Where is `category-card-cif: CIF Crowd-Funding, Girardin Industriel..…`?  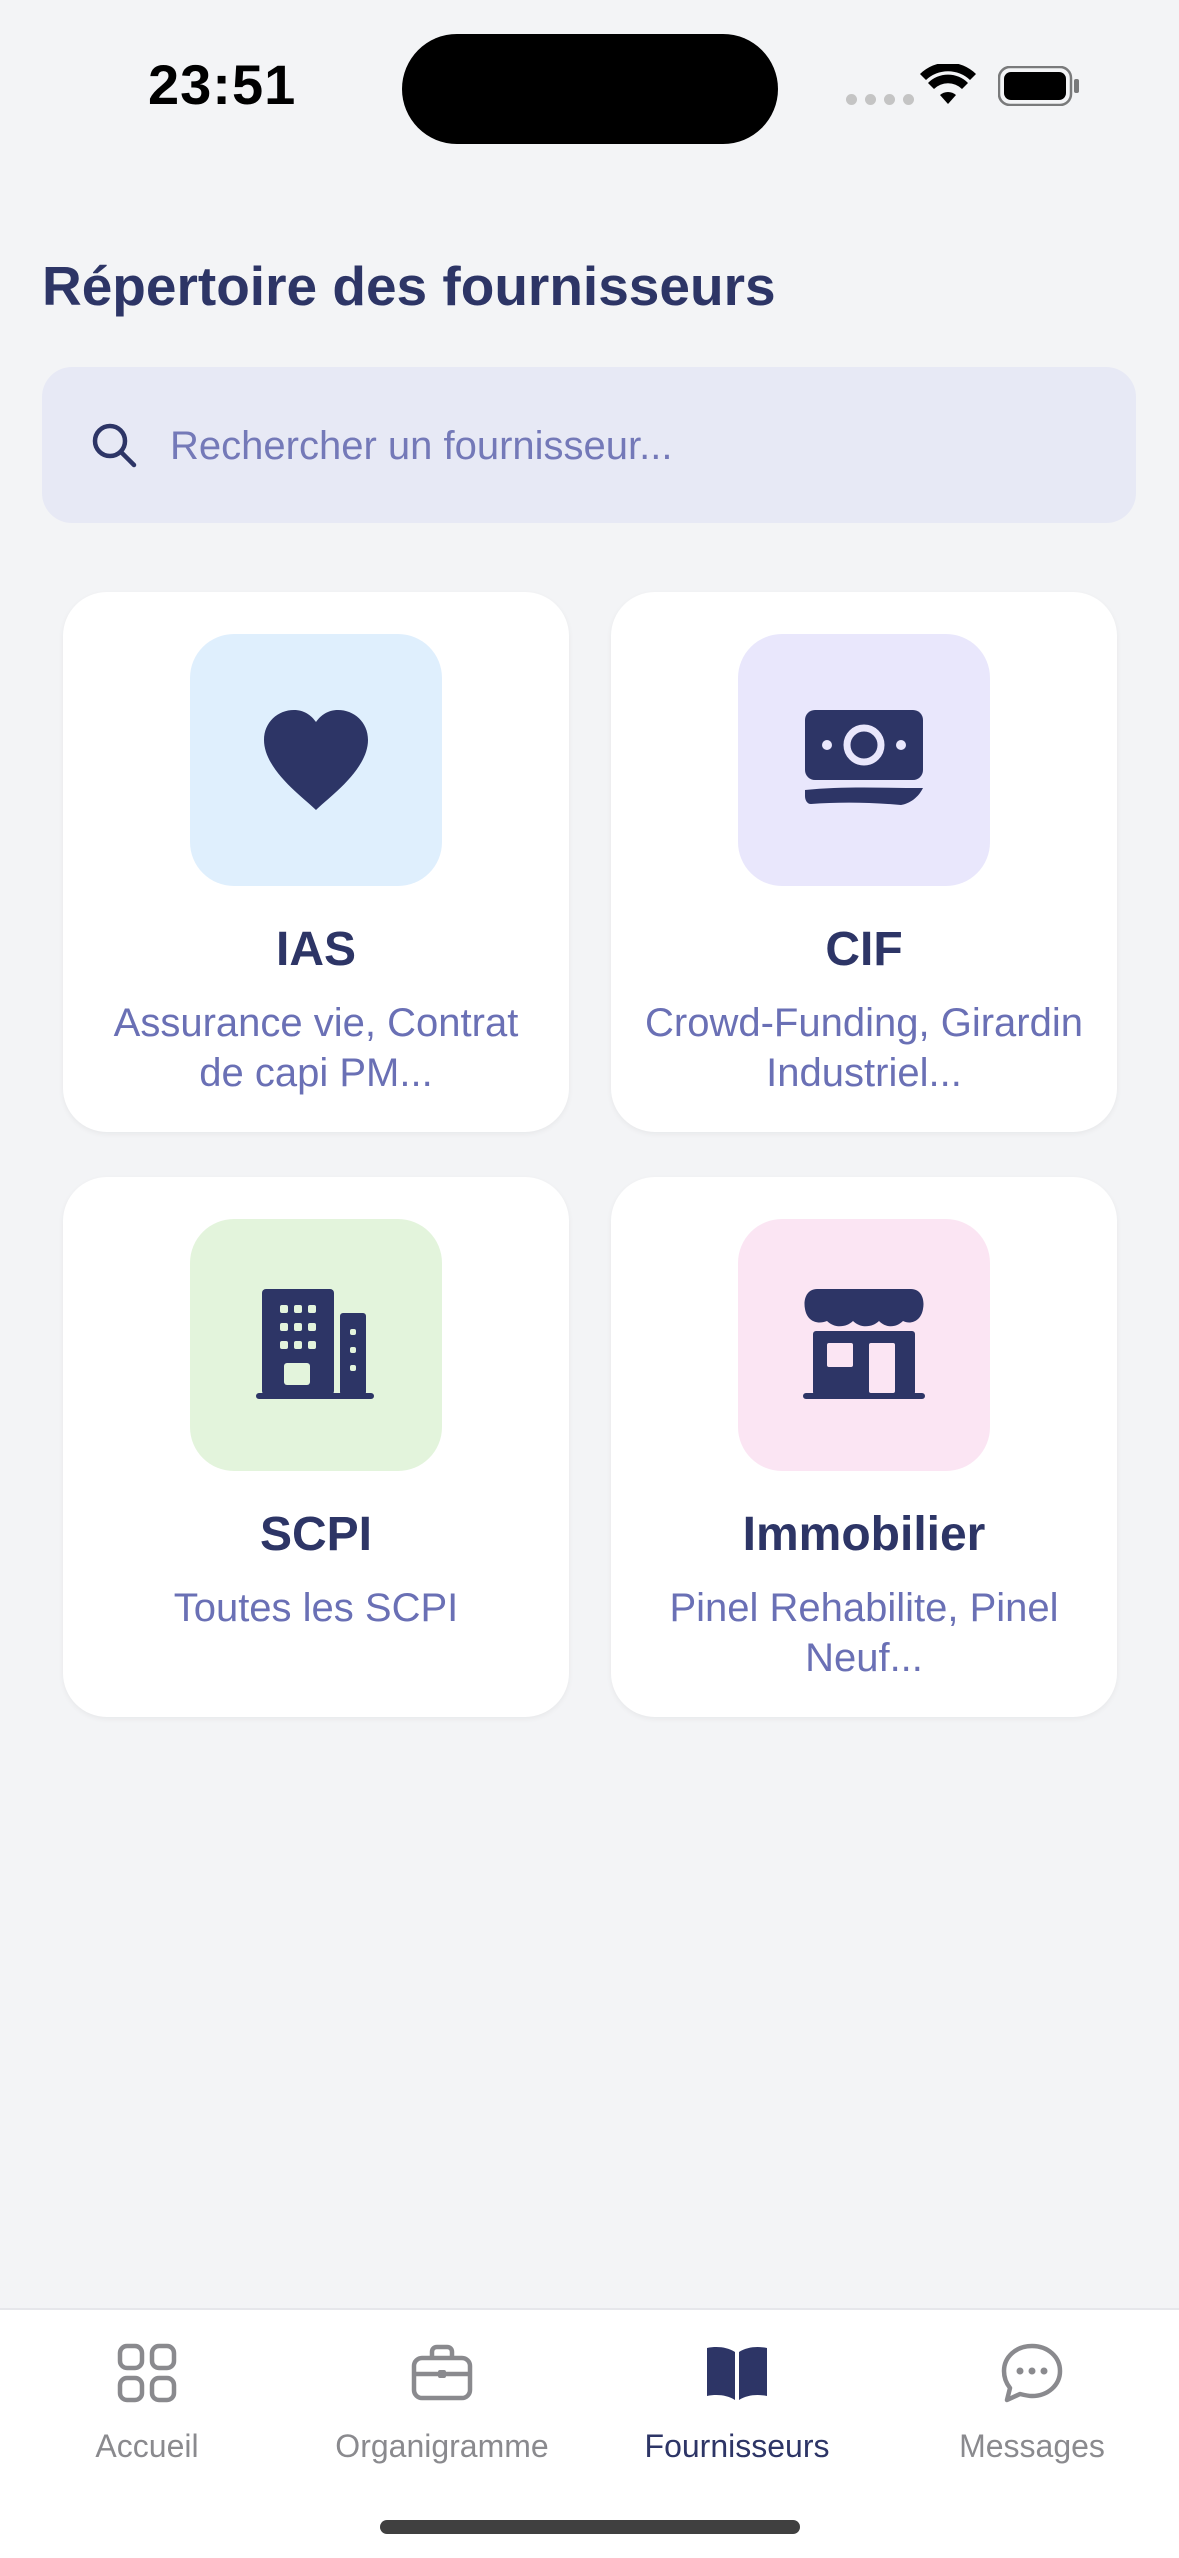
category-card-cif: CIF Crowd-Funding, Girardin Industriel..… is located at coordinates (864, 862).